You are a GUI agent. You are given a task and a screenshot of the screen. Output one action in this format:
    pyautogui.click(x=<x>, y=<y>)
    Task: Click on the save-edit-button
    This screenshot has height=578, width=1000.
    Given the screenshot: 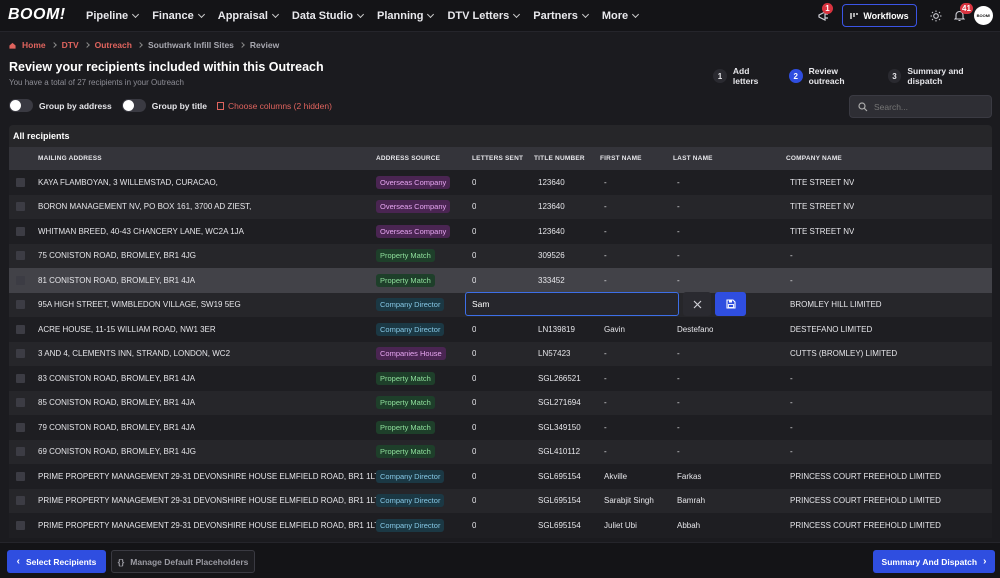 What is the action you would take?
    pyautogui.click(x=730, y=304)
    